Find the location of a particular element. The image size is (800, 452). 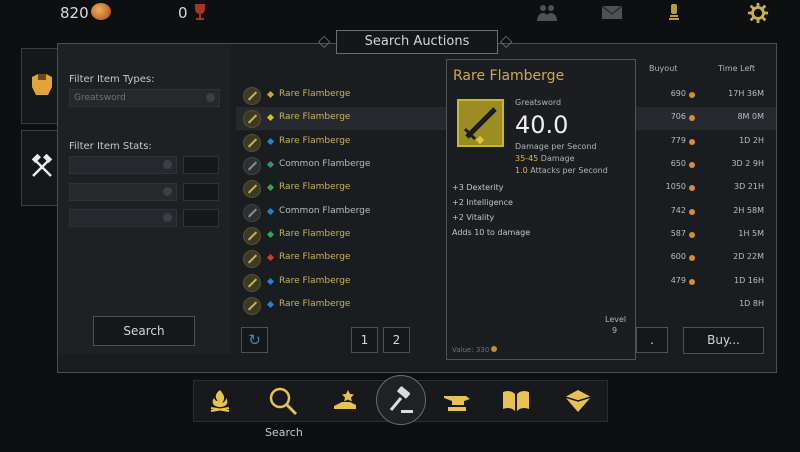

nav-trade is located at coordinates (346, 401).